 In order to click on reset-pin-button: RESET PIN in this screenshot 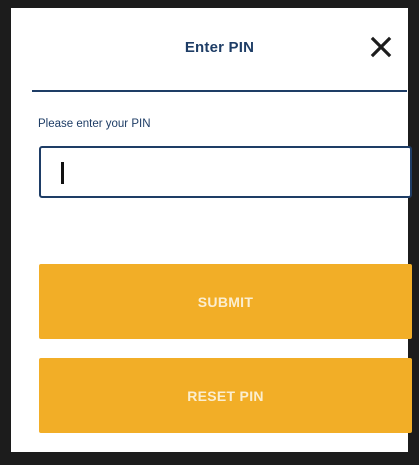, I will do `click(225, 395)`.